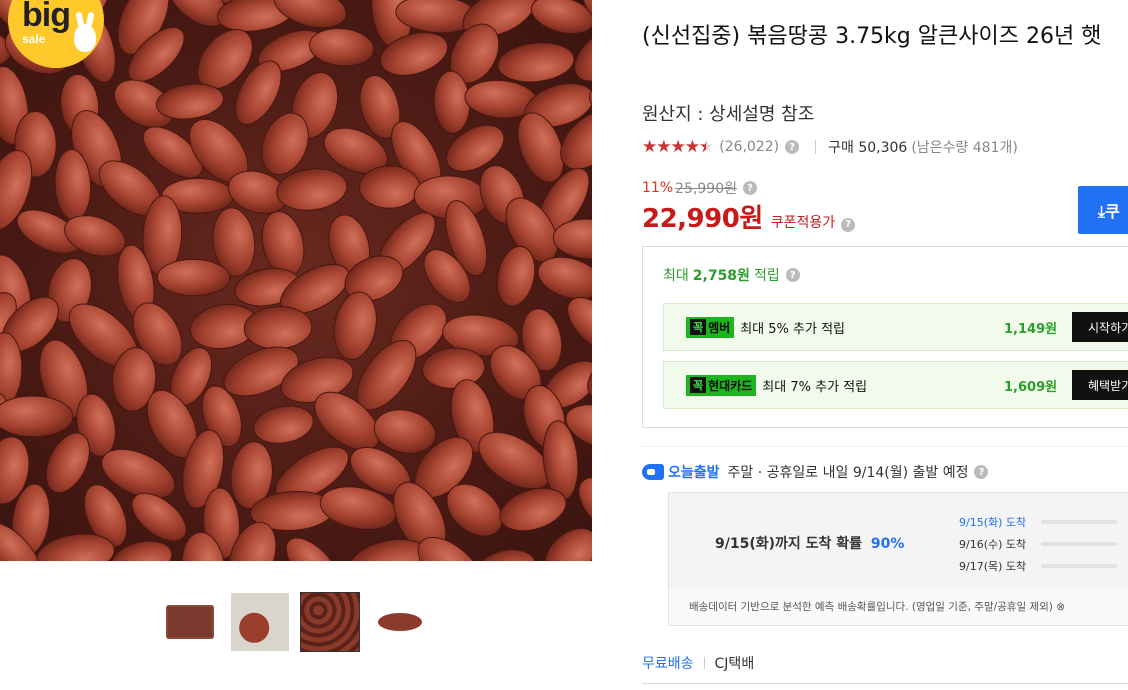 This screenshot has width=1128, height=690. Describe the element at coordinates (674, 147) in the screenshot. I see `stars-filled: ★★★★★` at that location.